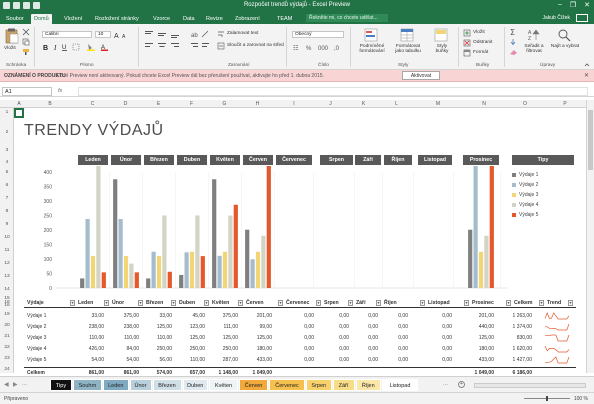 The width and height of the screenshot is (594, 404). What do you see at coordinates (407, 35) in the screenshot?
I see `format-as-table-icon` at bounding box center [407, 35].